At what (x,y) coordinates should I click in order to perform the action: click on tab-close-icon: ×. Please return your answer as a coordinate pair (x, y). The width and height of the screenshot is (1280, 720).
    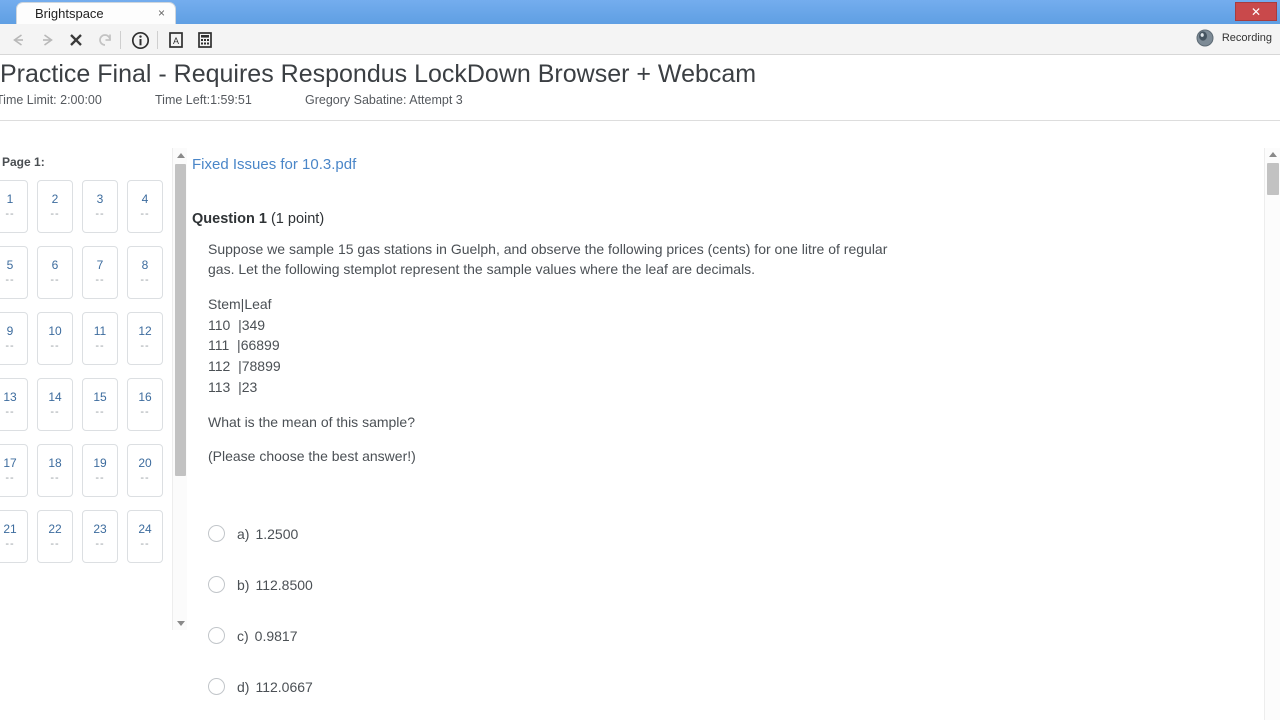
    Looking at the image, I should click on (161, 13).